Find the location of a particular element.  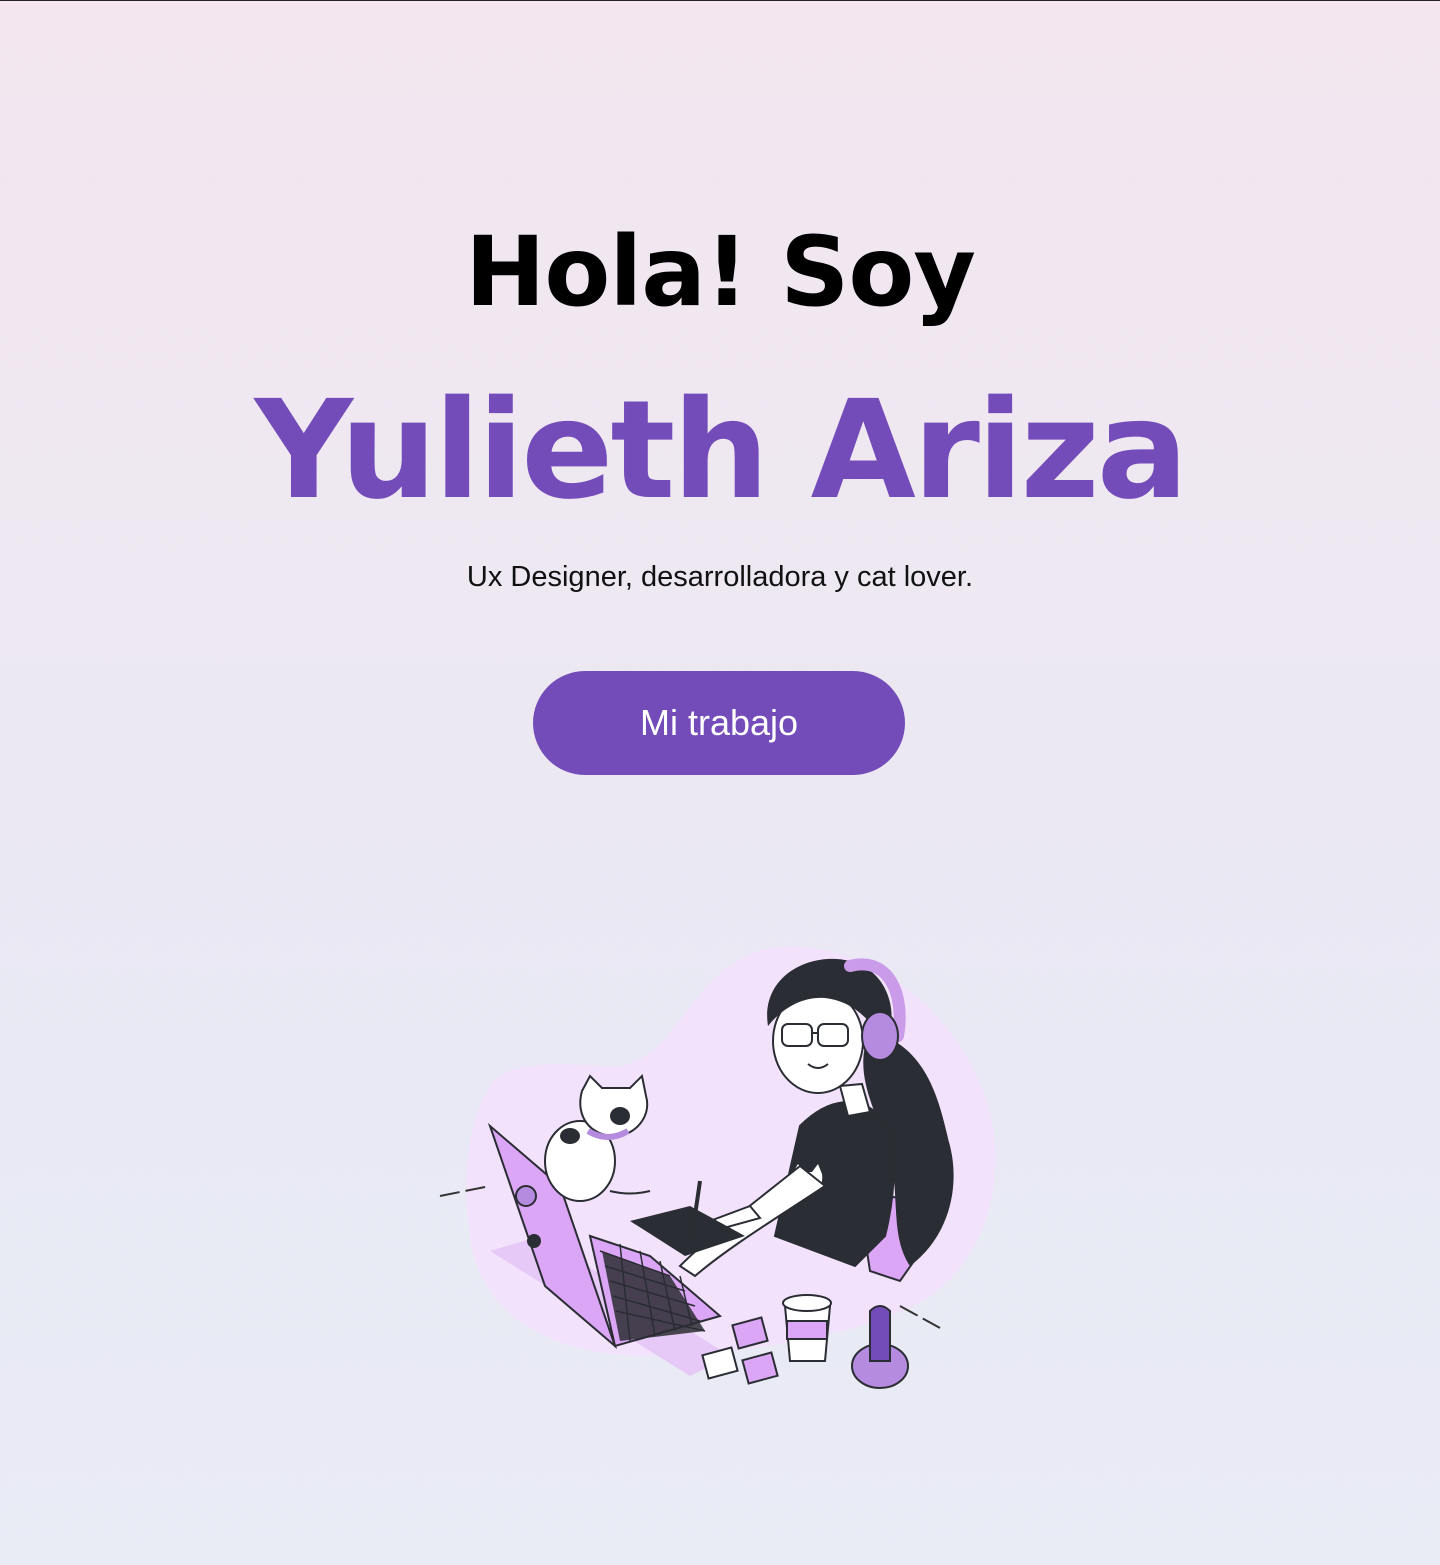

coffee-sleeve is located at coordinates (807, 1330).